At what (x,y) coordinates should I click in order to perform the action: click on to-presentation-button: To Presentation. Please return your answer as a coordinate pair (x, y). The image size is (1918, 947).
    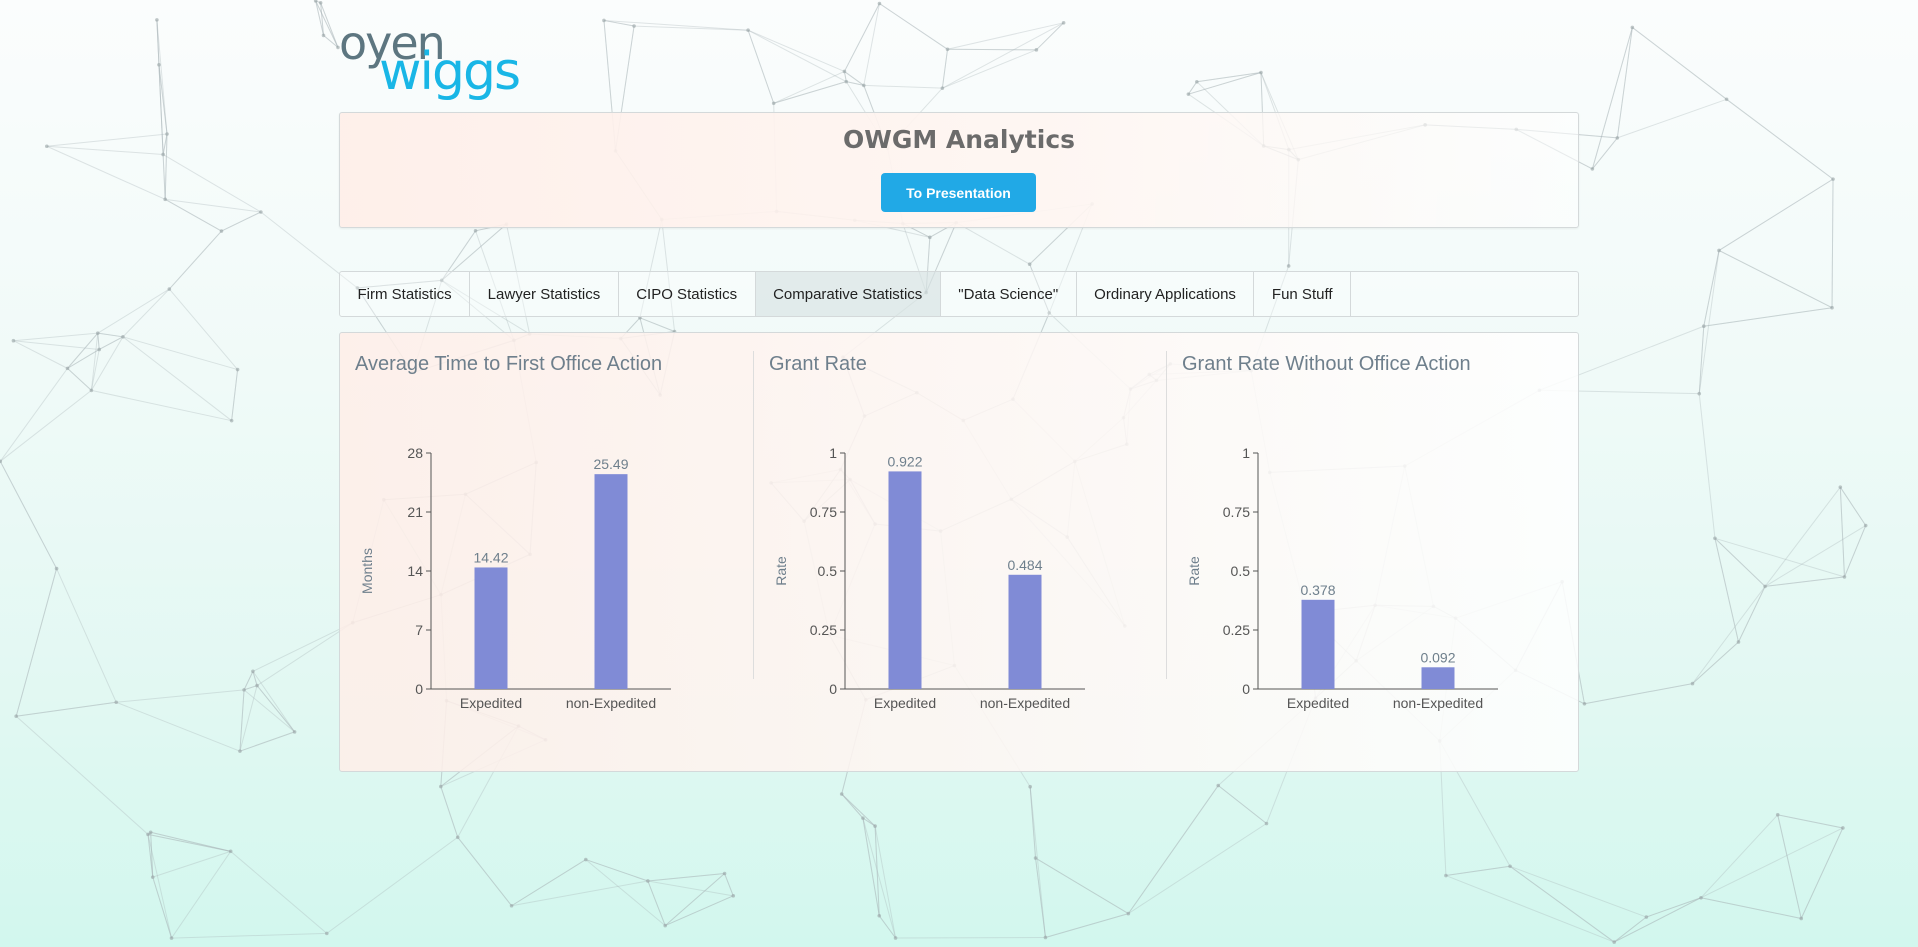
    Looking at the image, I should click on (958, 192).